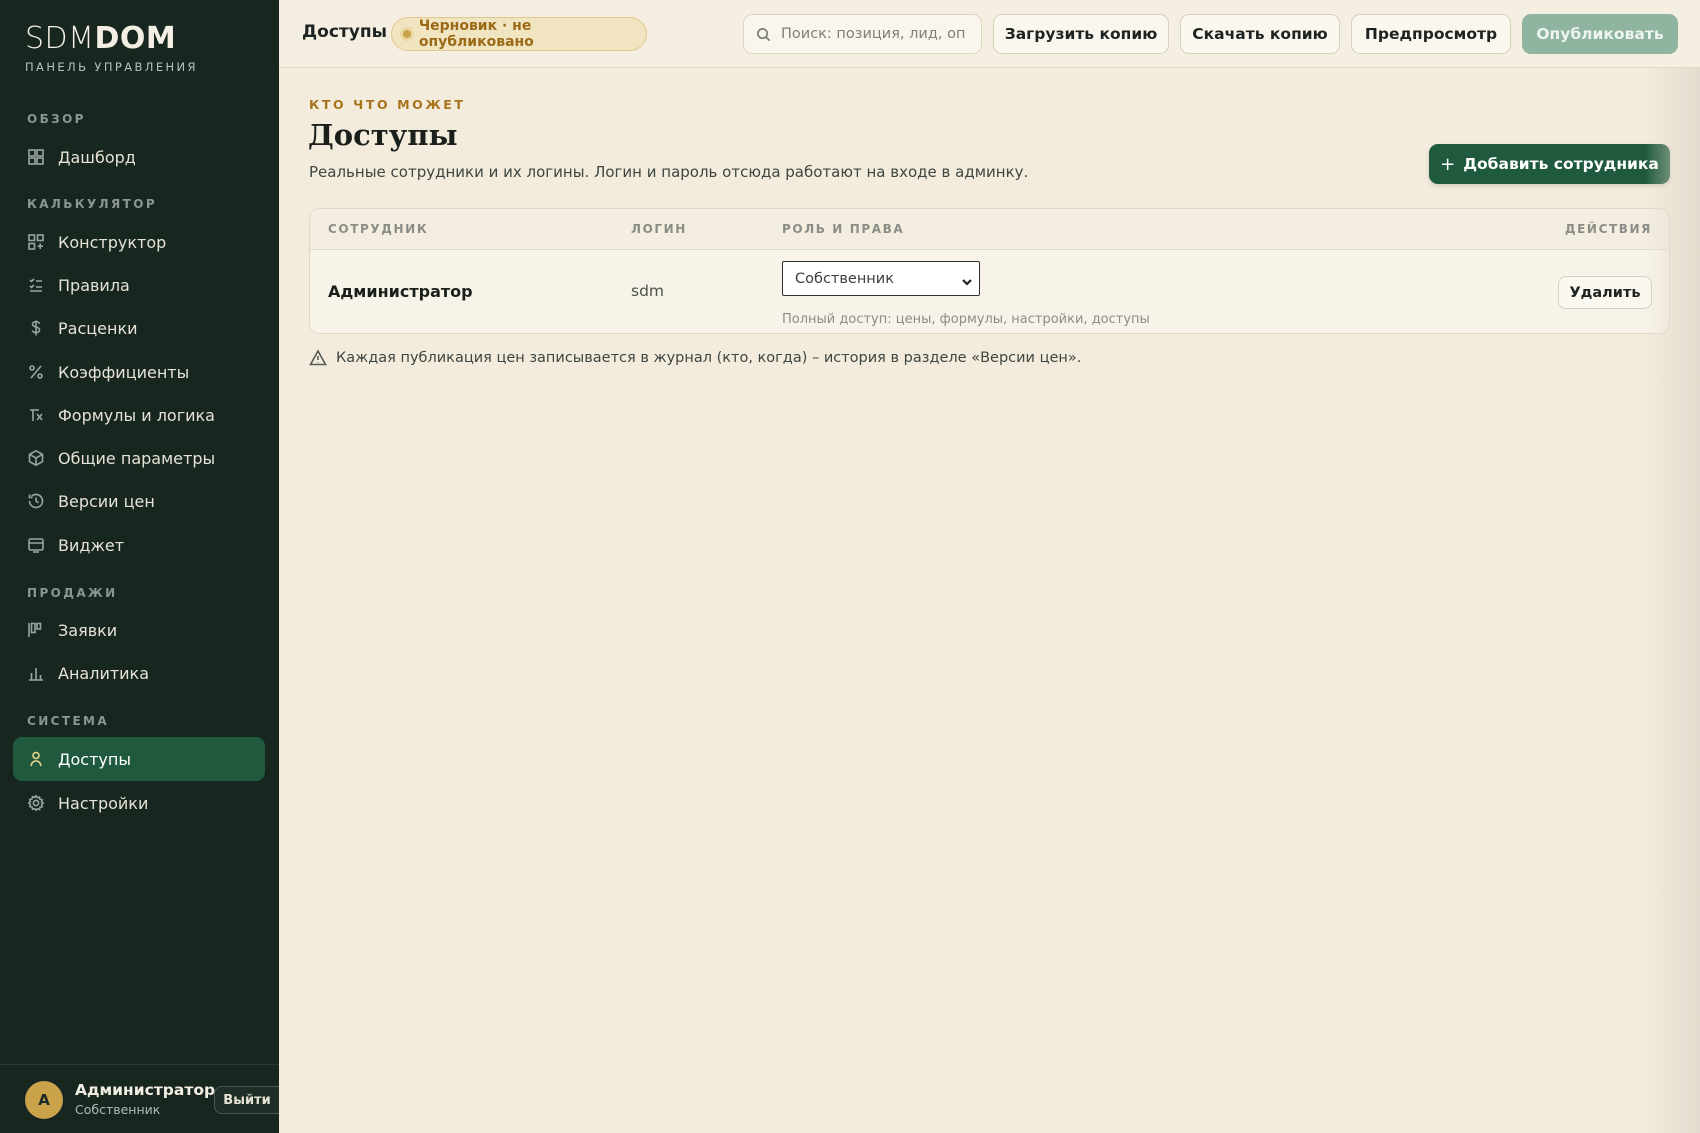 This screenshot has height=1133, width=1700. What do you see at coordinates (139, 630) in the screenshot?
I see `sidebar-item-requests: Заявки` at bounding box center [139, 630].